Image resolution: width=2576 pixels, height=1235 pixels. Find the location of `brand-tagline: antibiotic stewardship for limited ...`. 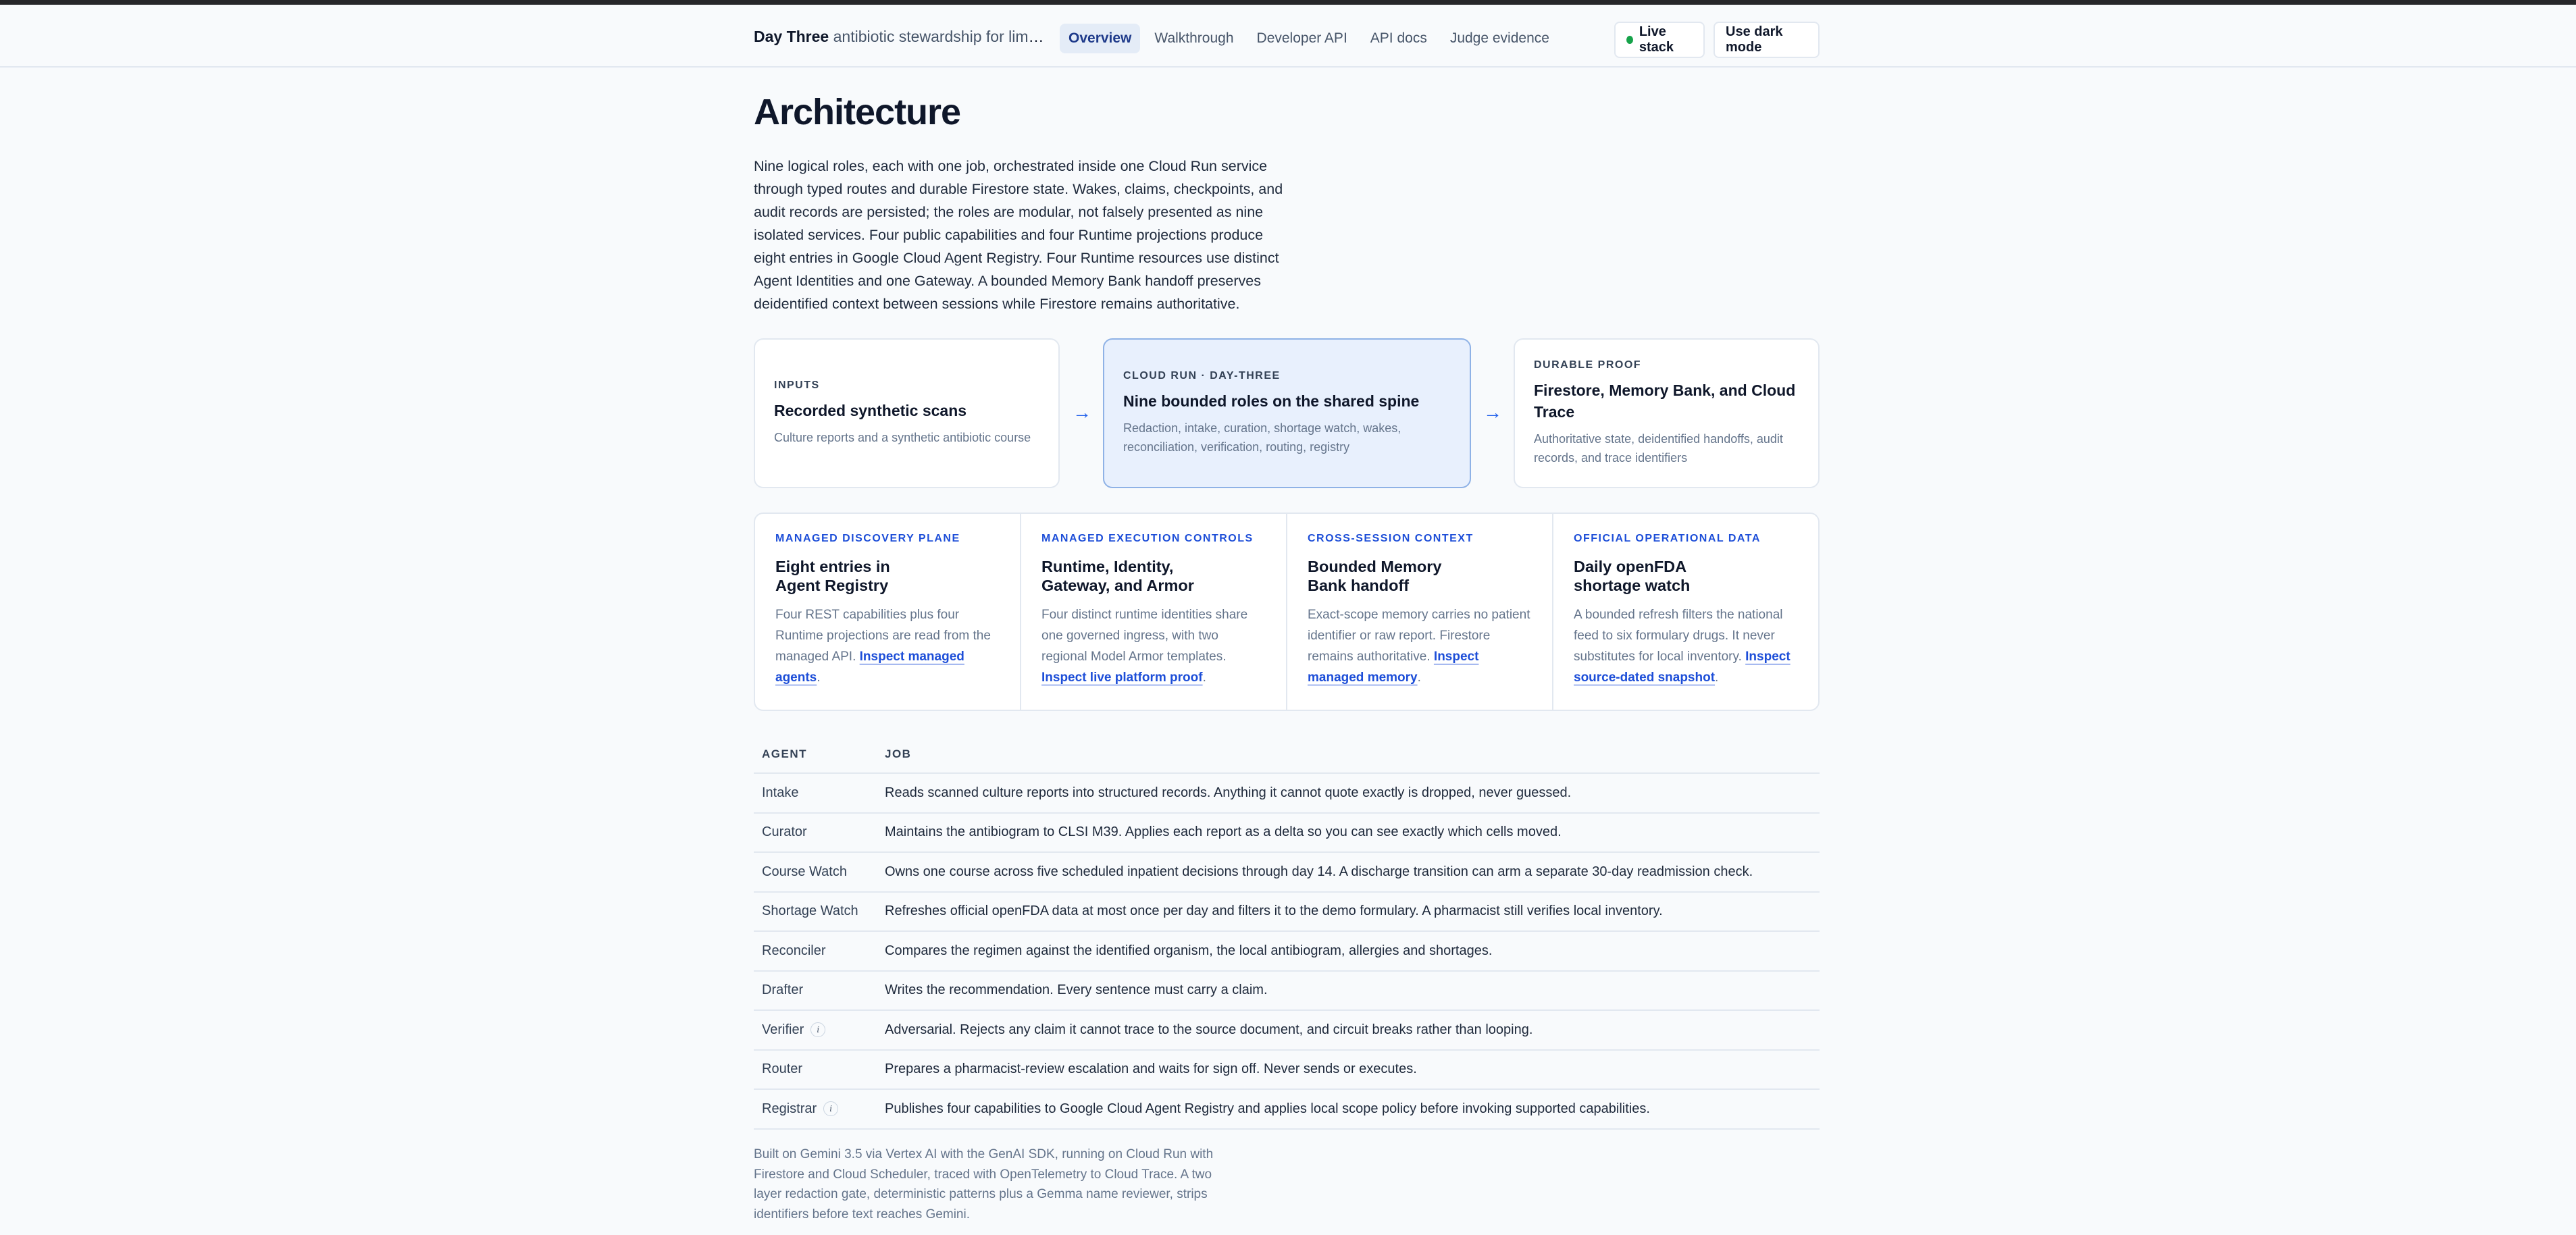

brand-tagline: antibiotic stewardship for limited ... is located at coordinates (939, 36).